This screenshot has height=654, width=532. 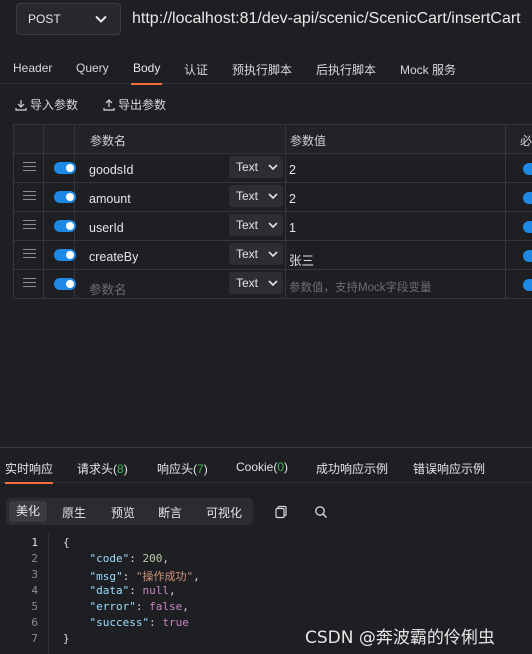 I want to click on tab-response-headers: 响应头(7), so click(x=182, y=468).